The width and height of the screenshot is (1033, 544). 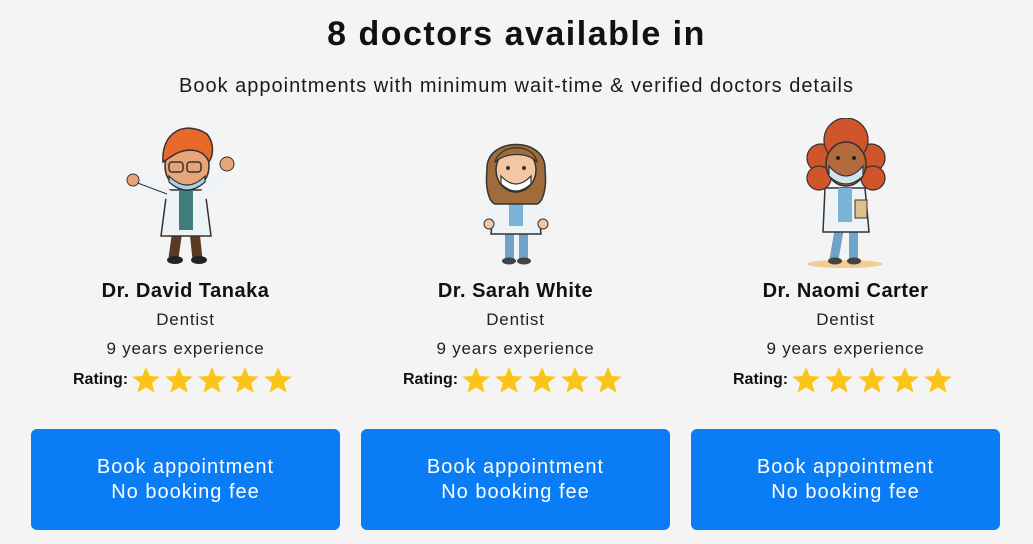 I want to click on doctor-name: Dr. Naomi Carter, so click(x=845, y=291).